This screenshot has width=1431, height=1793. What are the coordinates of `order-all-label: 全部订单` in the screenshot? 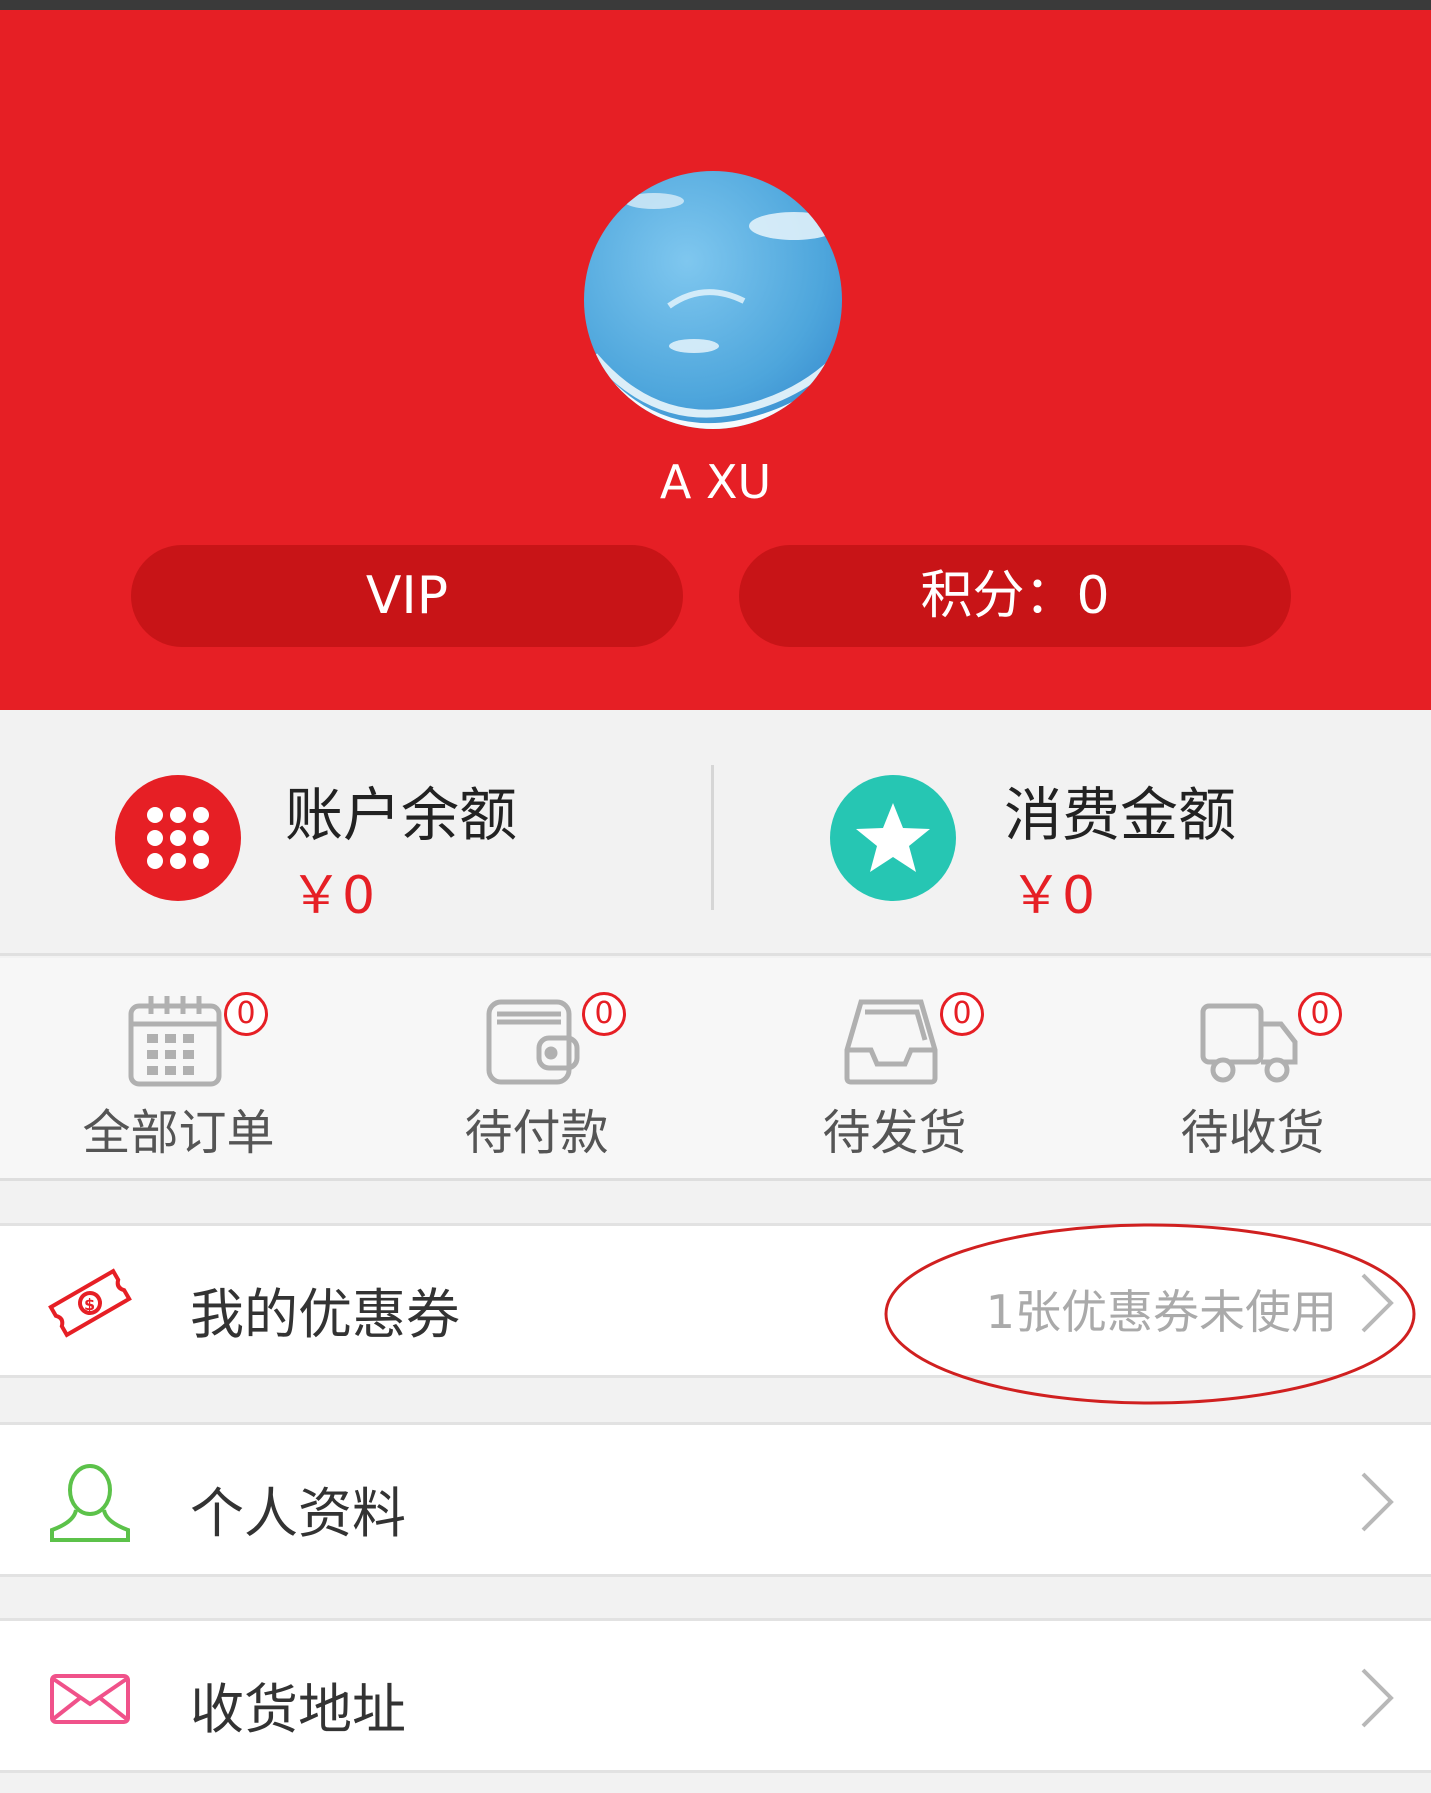 It's located at (178, 1133).